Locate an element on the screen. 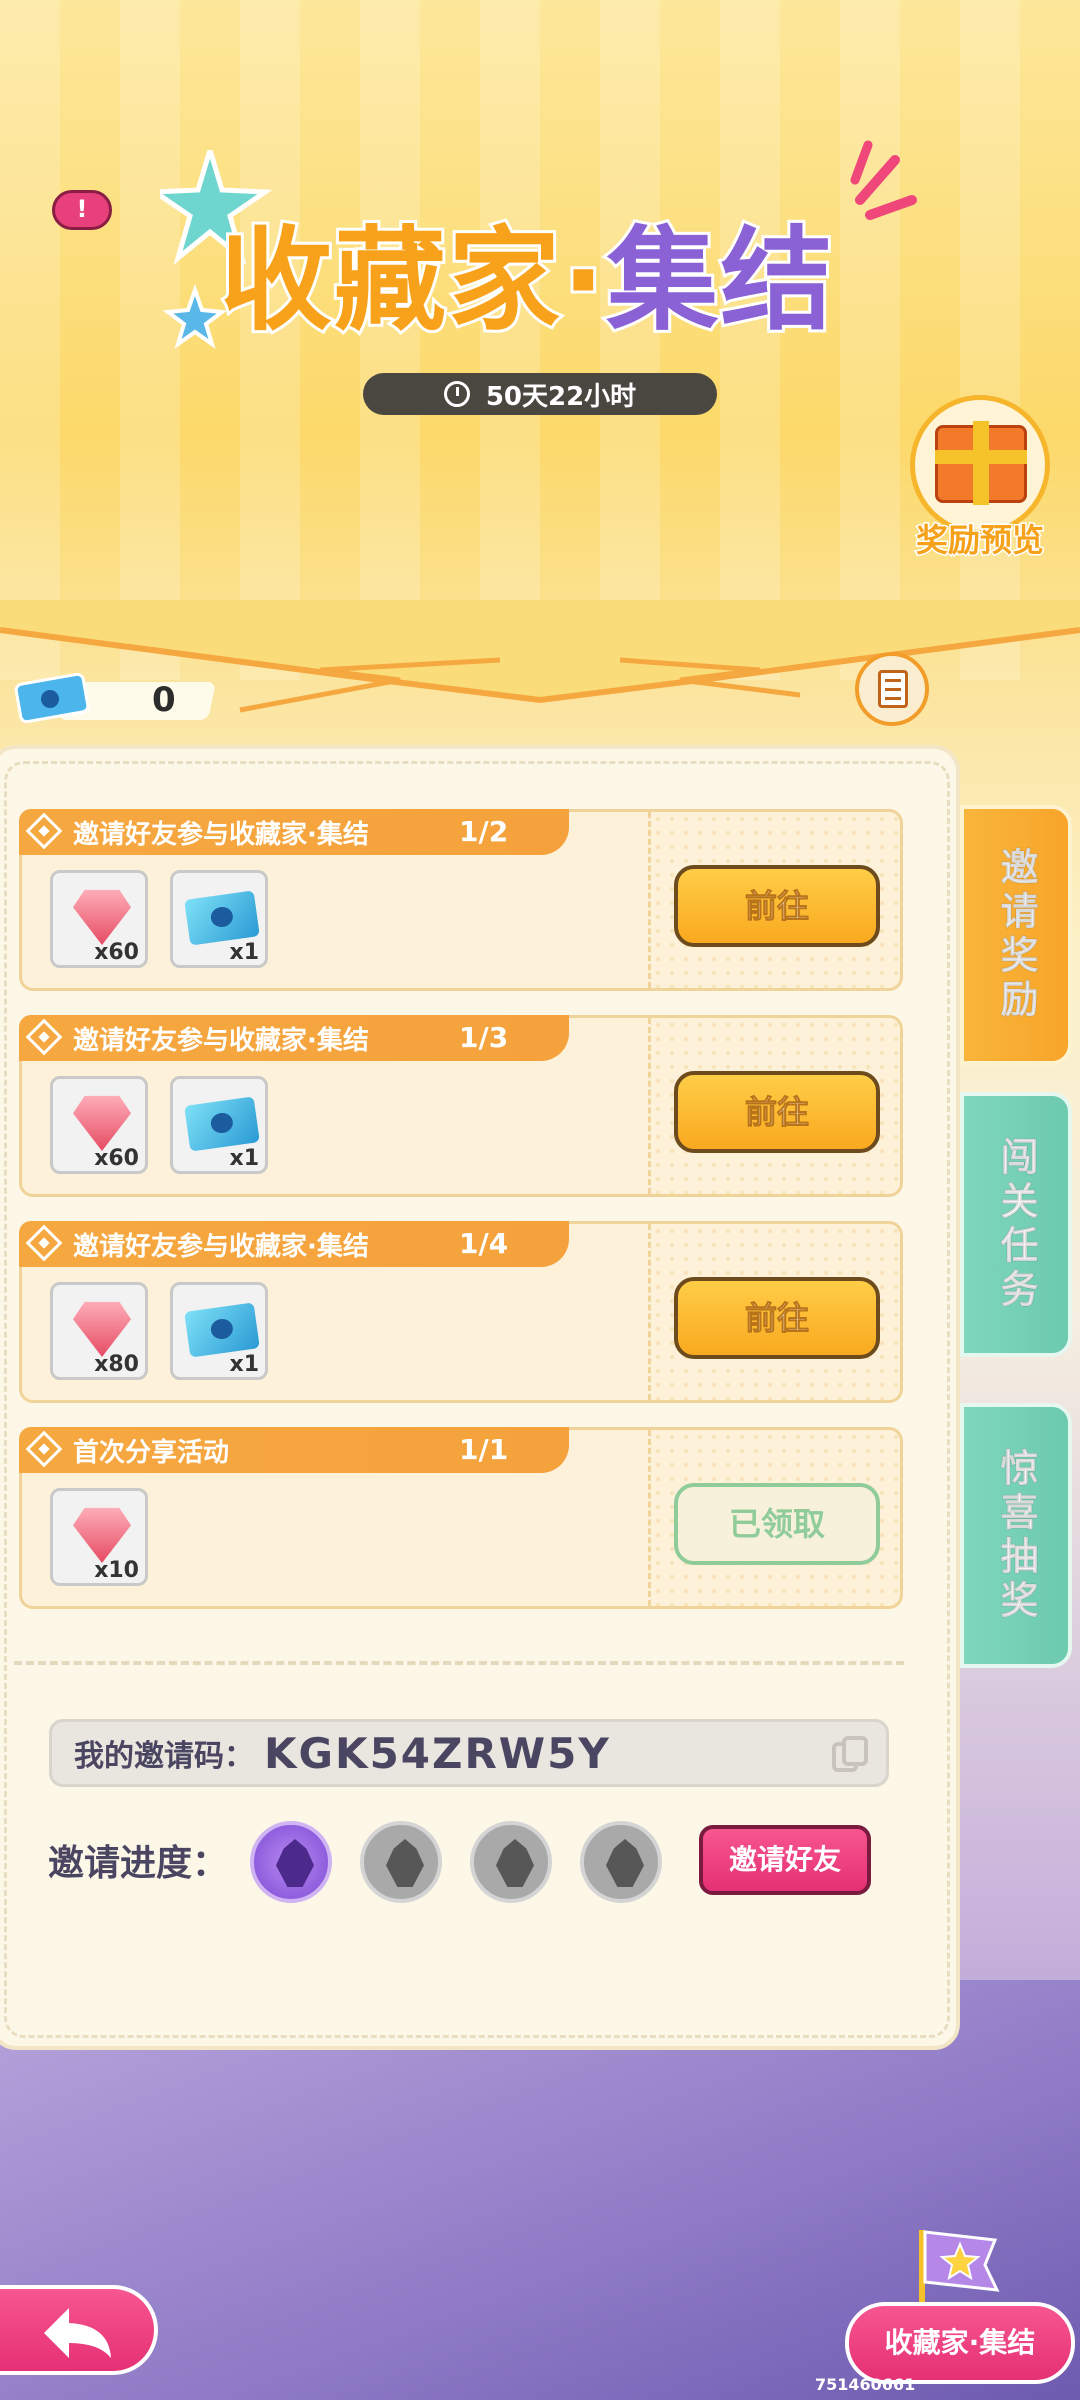 The image size is (1080, 2400). tab-invite-rewards: 邀请奖励 is located at coordinates (1016, 935).